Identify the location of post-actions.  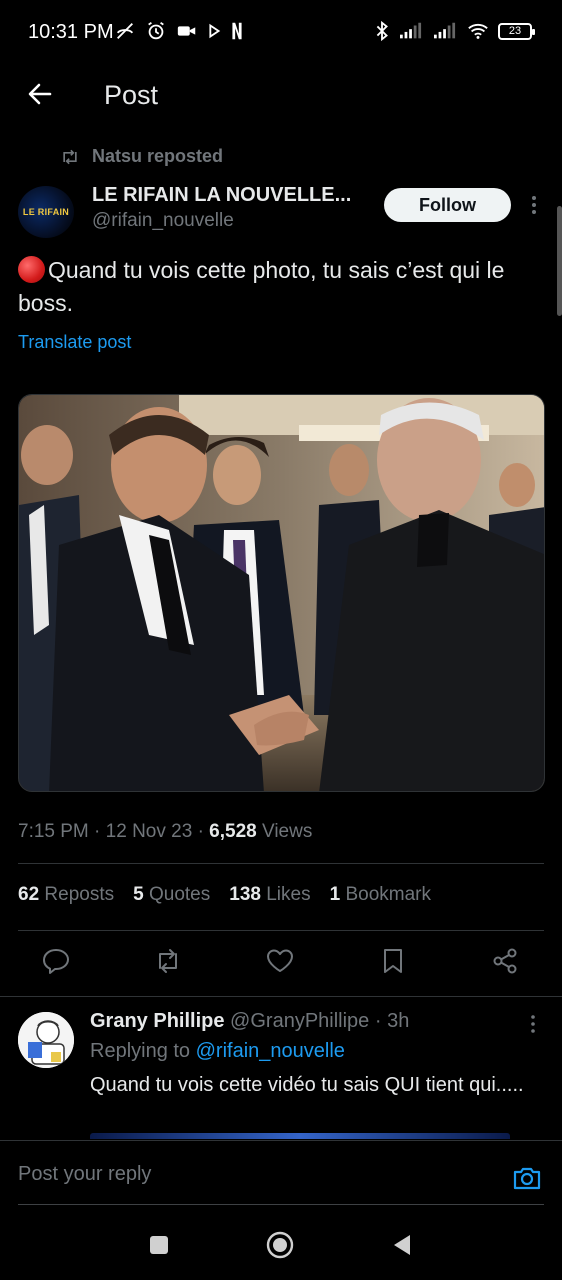
(281, 964).